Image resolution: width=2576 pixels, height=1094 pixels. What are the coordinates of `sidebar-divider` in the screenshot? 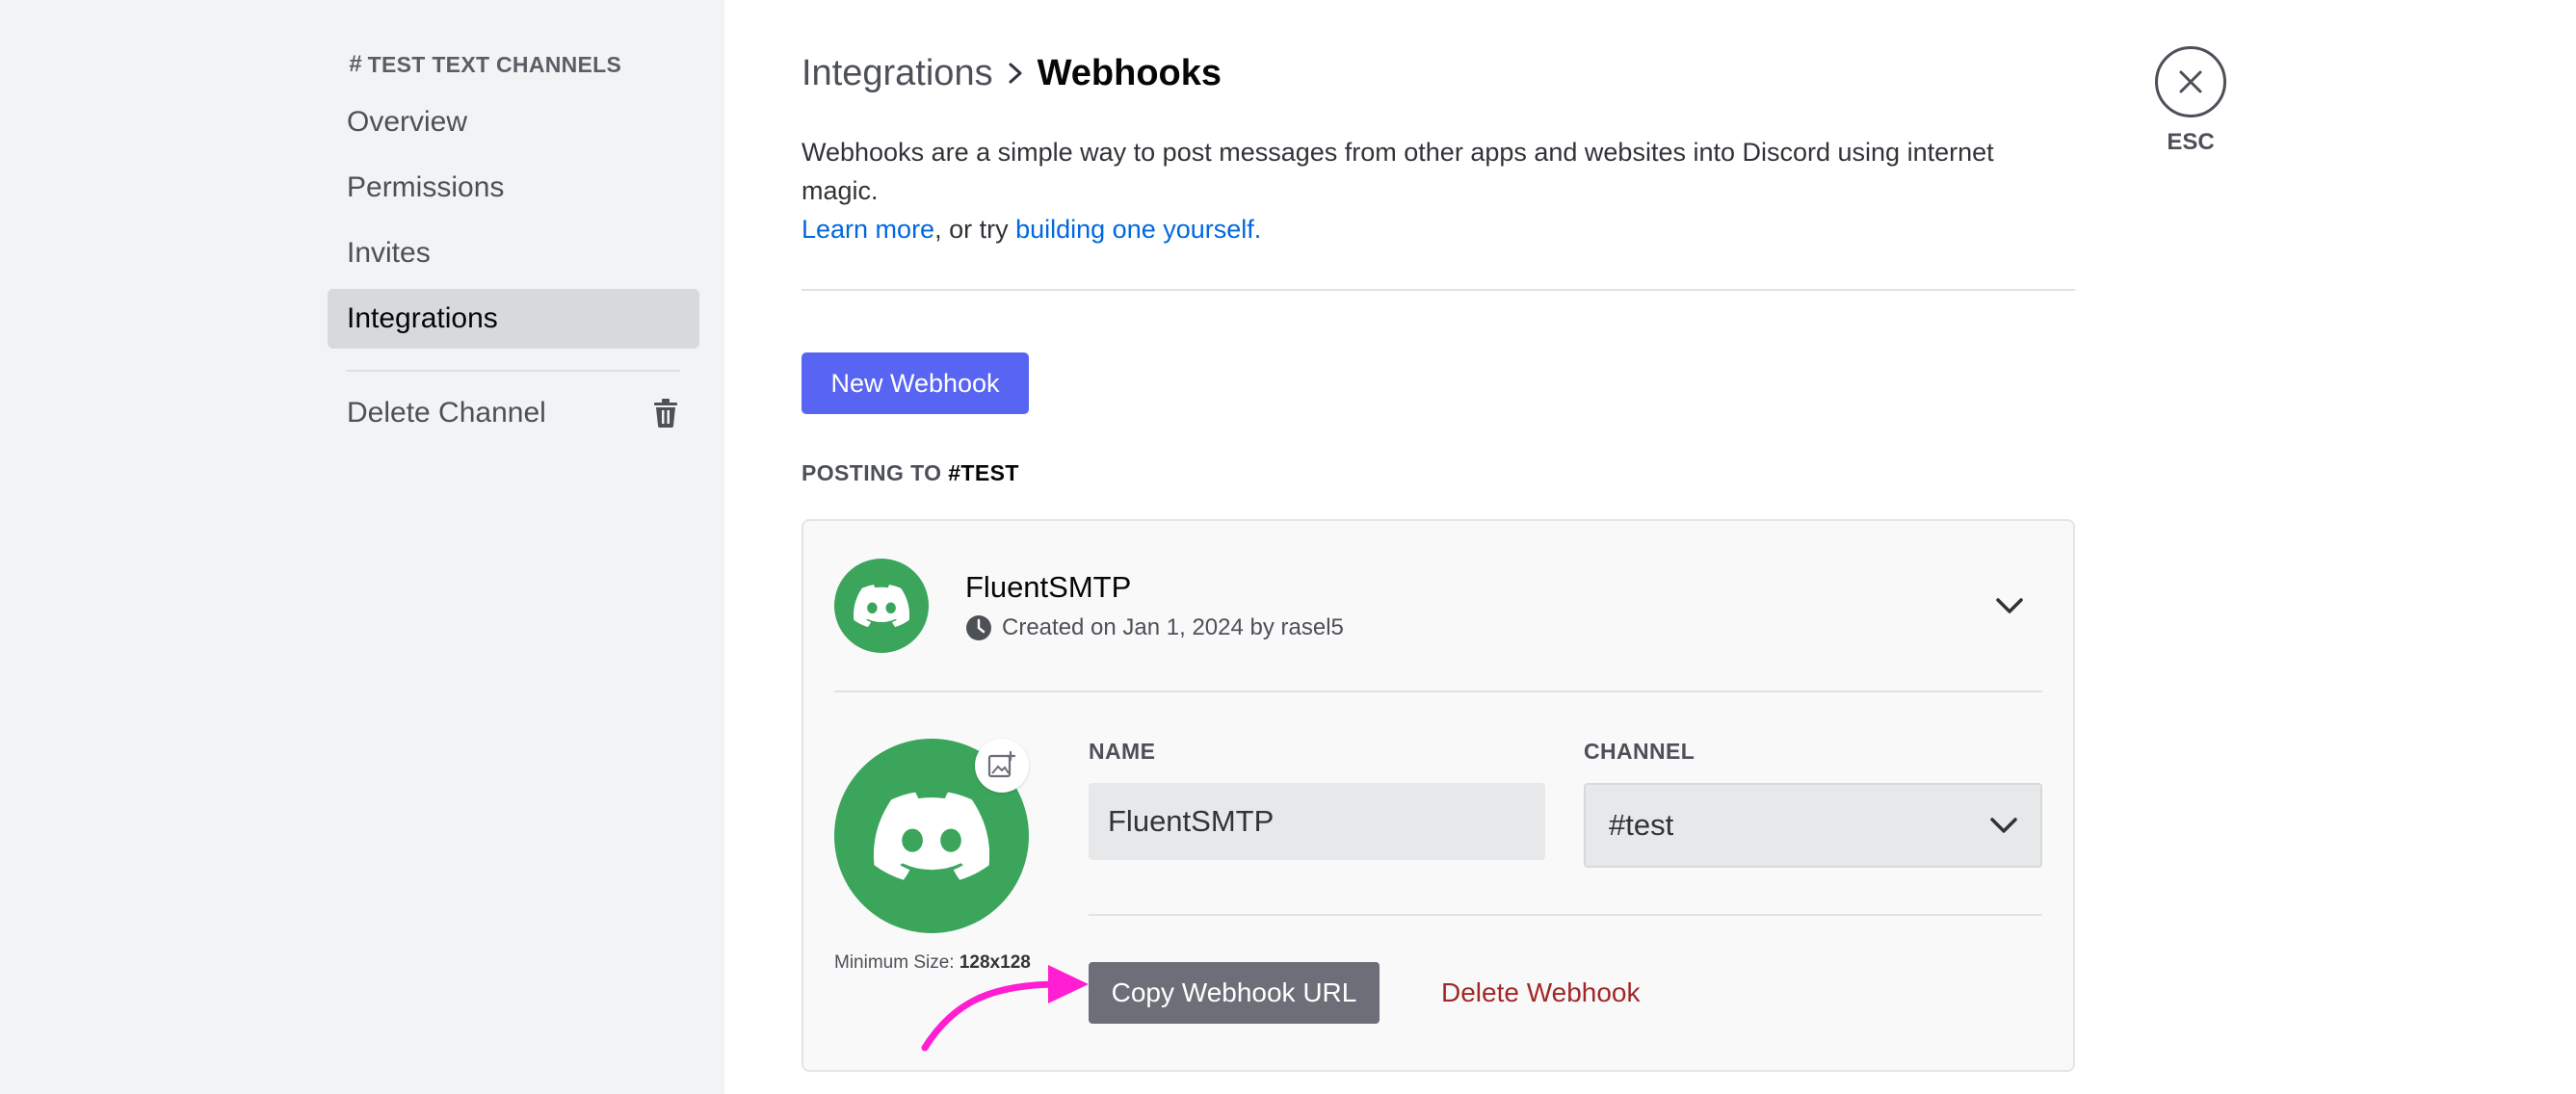 It's located at (513, 371).